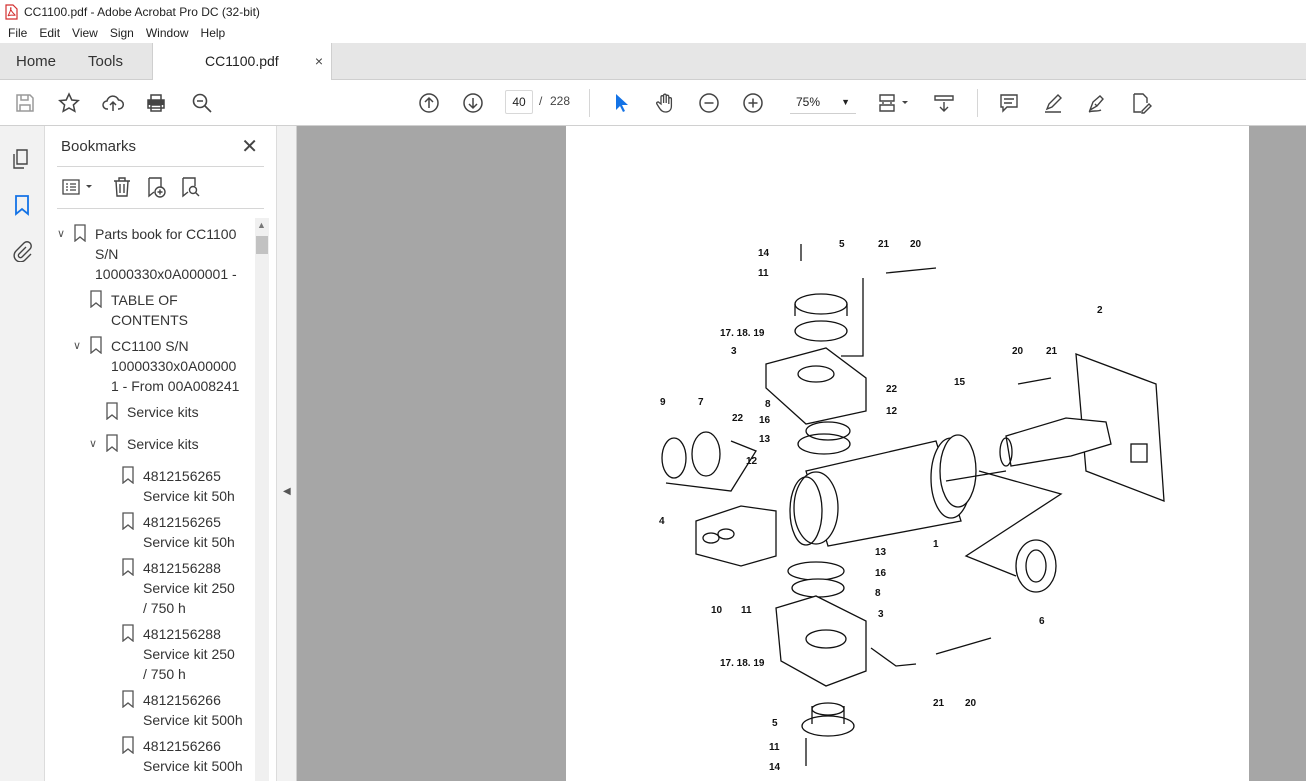 This screenshot has height=781, width=1306. I want to click on menu-edit: Edit, so click(49, 33).